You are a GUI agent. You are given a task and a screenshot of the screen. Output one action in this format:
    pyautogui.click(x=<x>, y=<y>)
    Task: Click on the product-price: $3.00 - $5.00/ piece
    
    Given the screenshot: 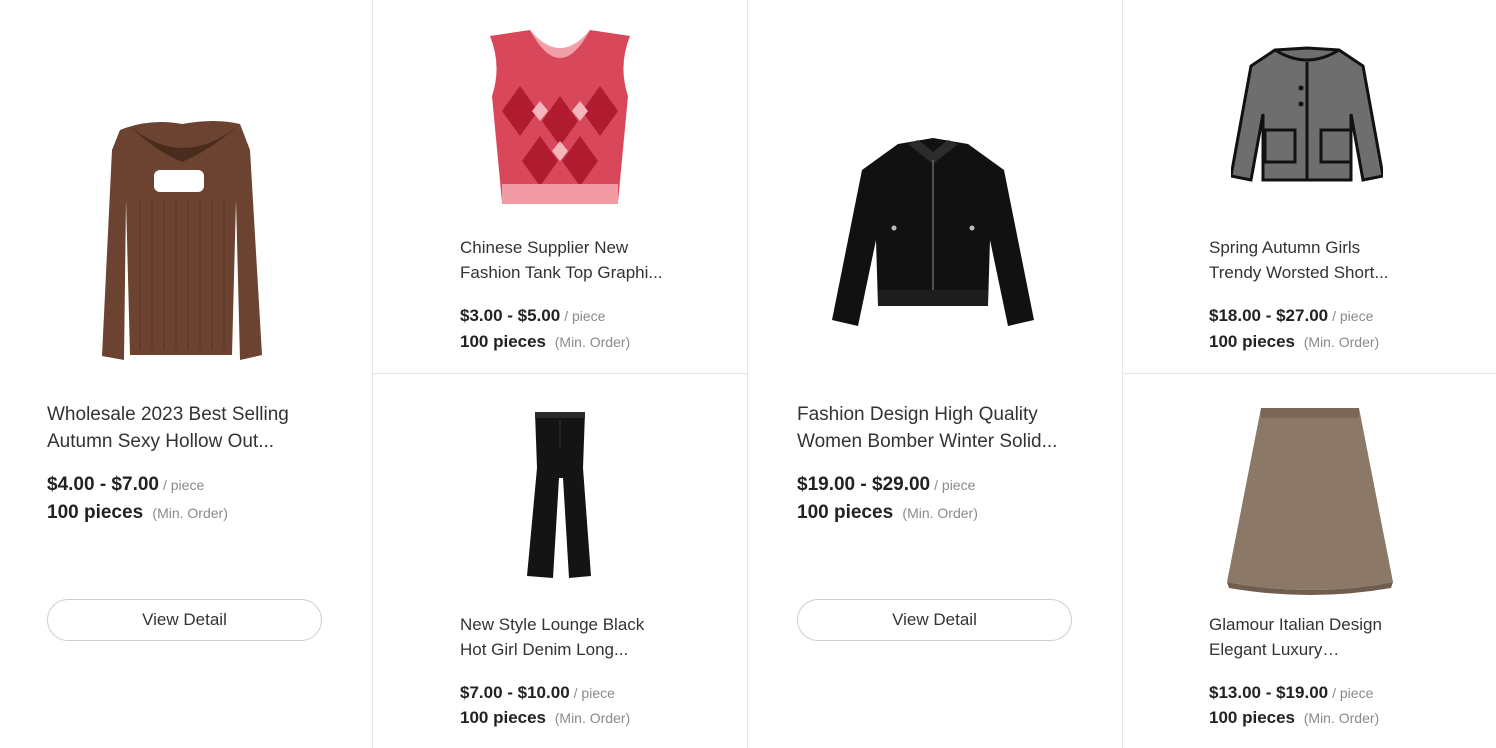 What is the action you would take?
    pyautogui.click(x=532, y=316)
    